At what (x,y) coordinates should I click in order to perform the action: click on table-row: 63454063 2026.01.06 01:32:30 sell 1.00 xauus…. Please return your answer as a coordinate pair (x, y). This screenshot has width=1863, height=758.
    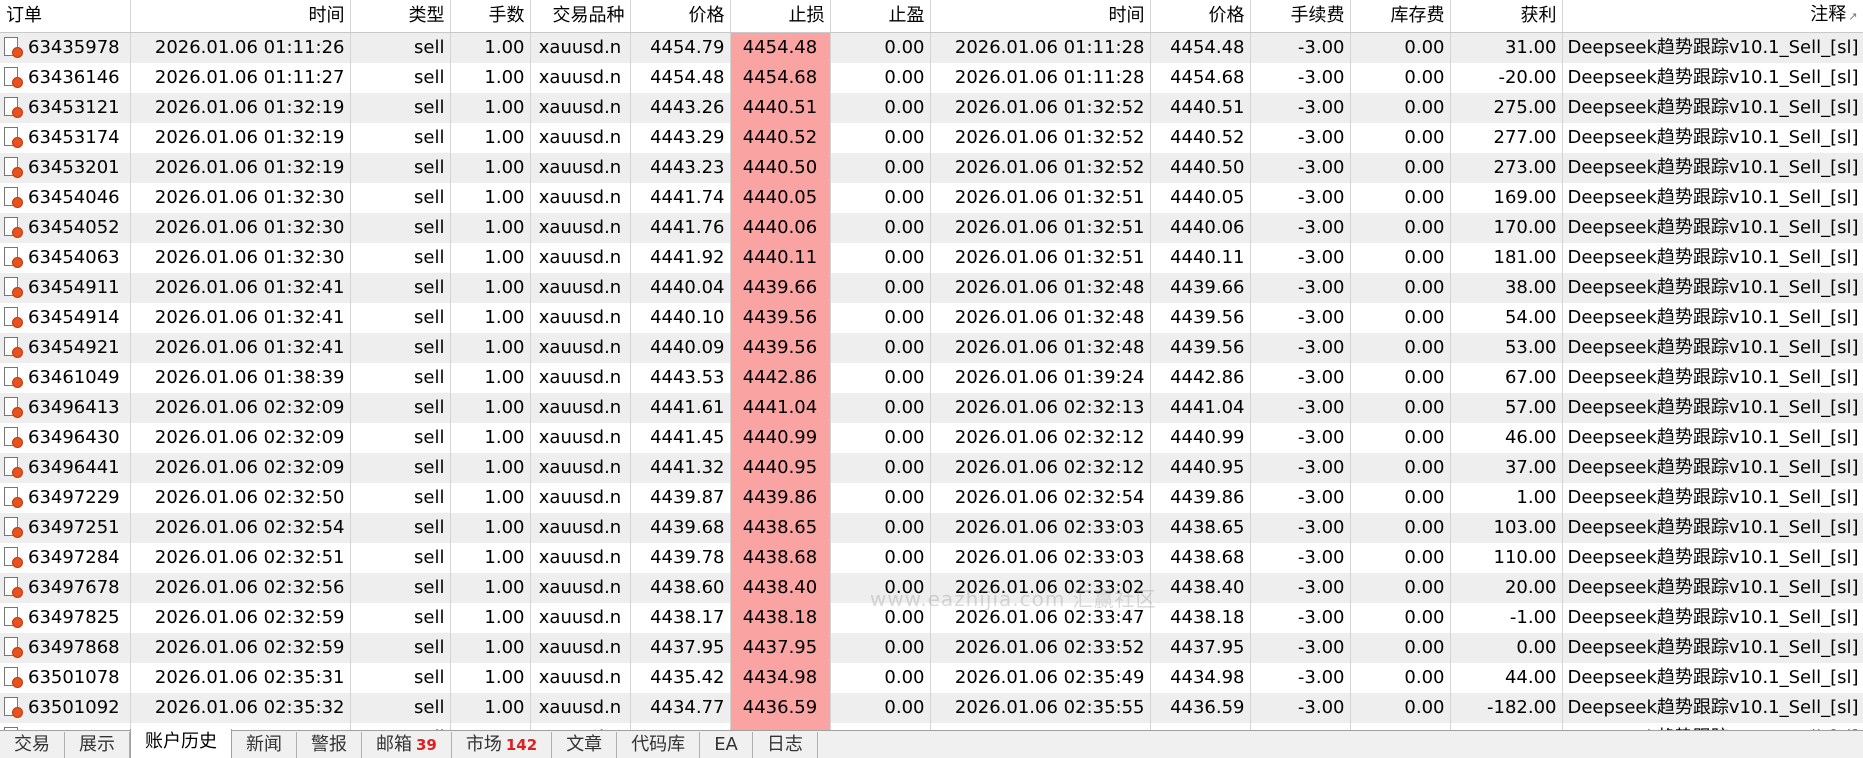
    Looking at the image, I should click on (931, 258).